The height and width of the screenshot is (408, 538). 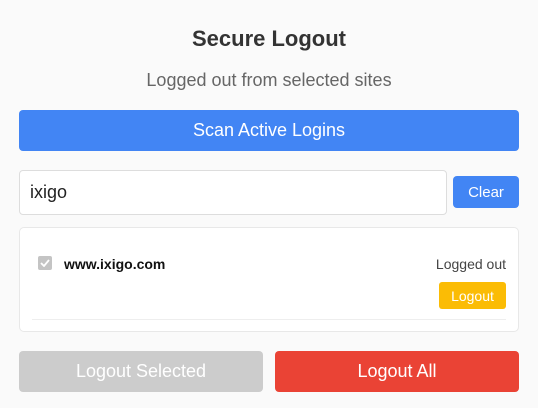 What do you see at coordinates (486, 192) in the screenshot?
I see `clear-button: Clear` at bounding box center [486, 192].